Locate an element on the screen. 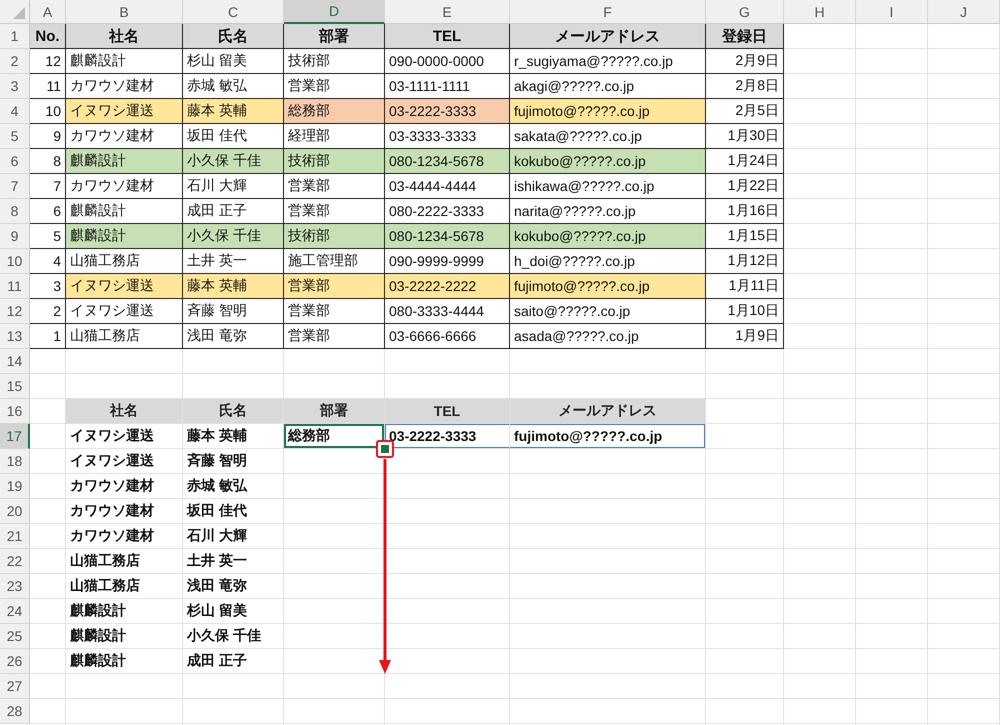 Image resolution: width=1000 pixels, height=725 pixels. row-header: 5 is located at coordinates (15, 136).